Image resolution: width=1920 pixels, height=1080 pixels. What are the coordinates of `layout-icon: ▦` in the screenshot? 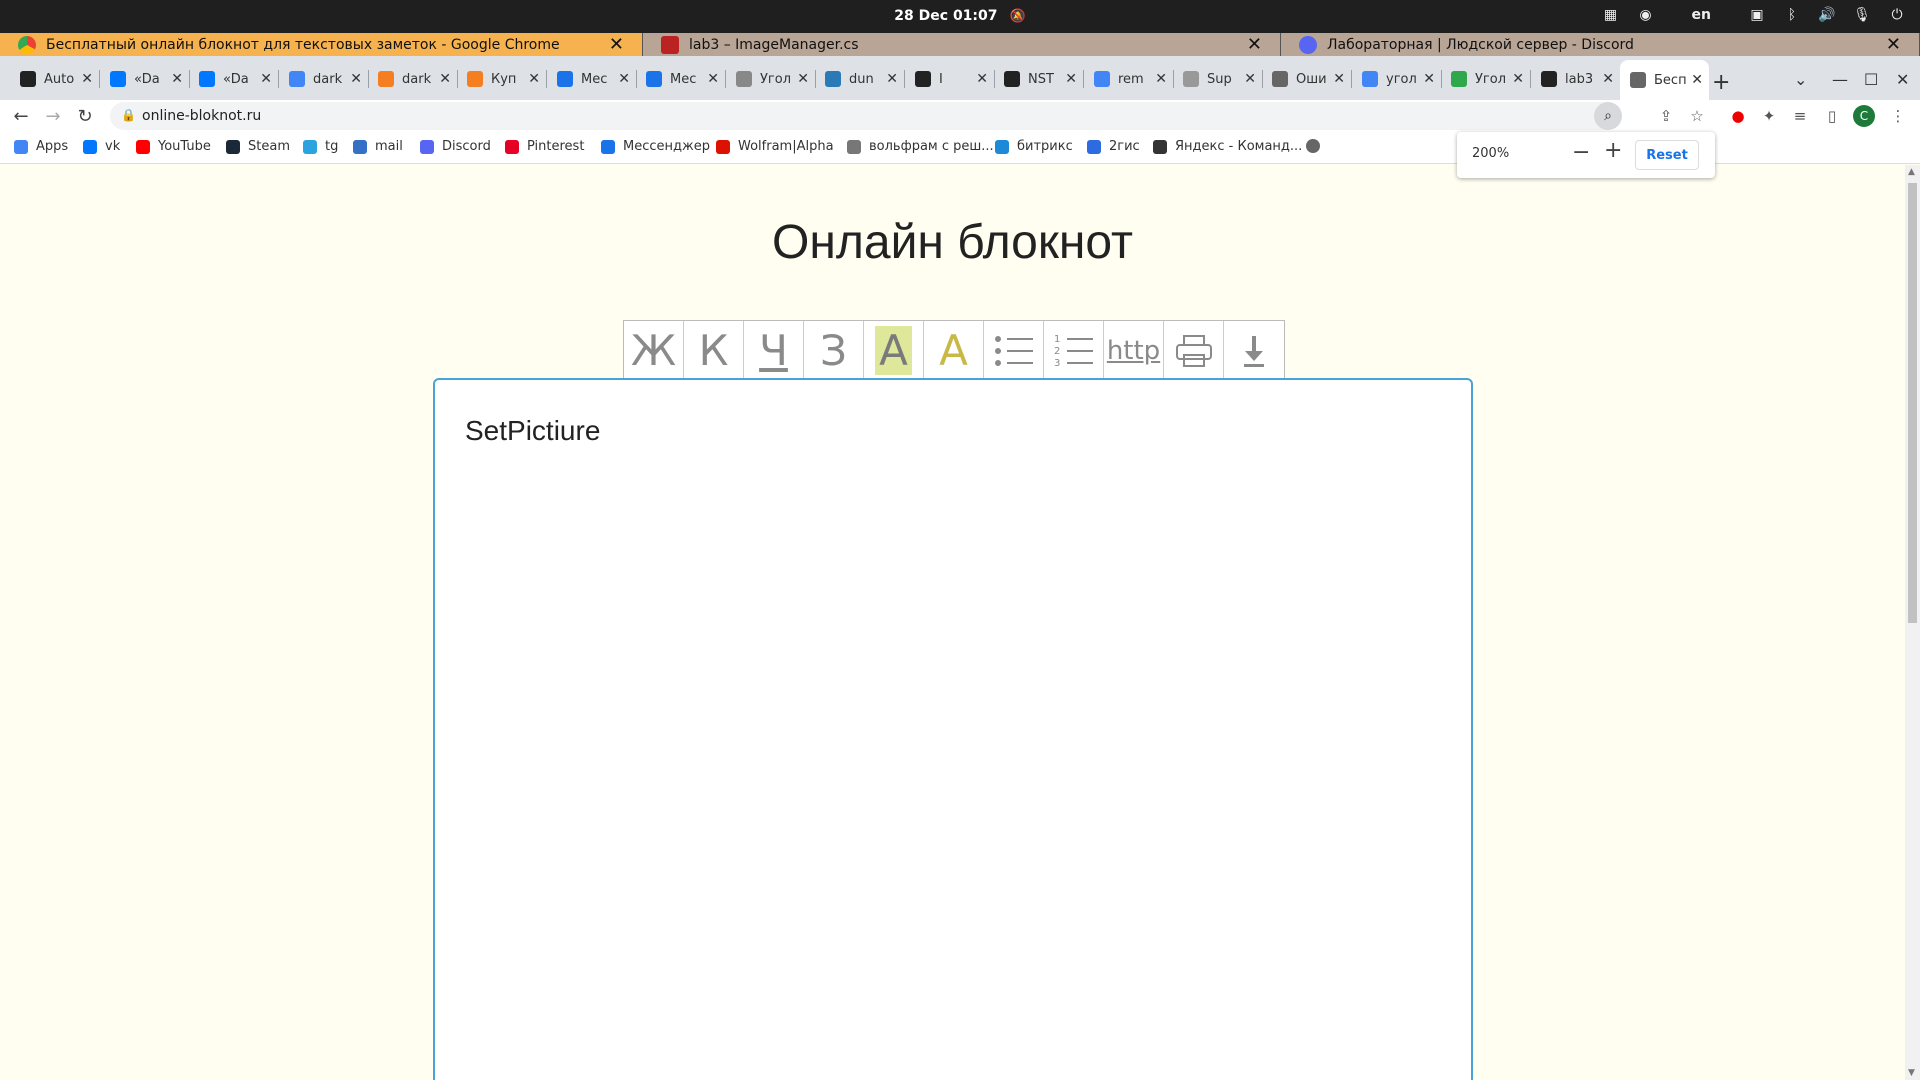 It's located at (1611, 15).